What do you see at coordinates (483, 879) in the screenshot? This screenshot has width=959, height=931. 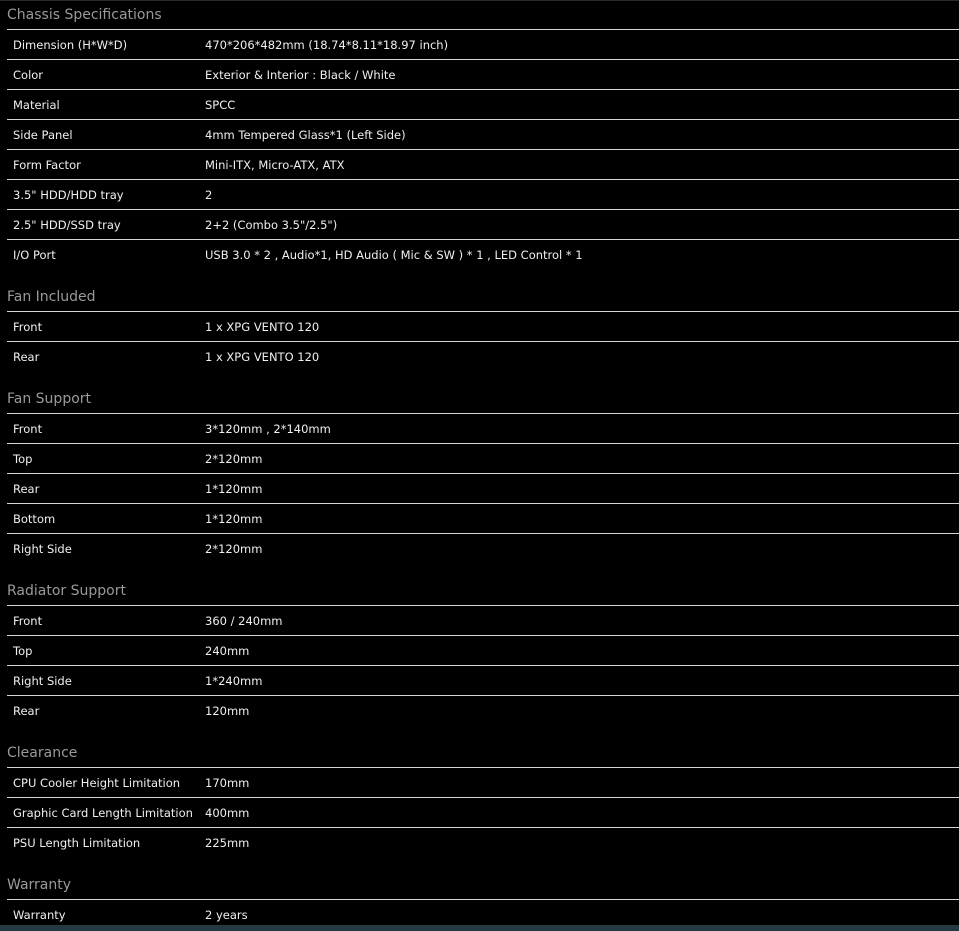 I see `section-title: Warranty` at bounding box center [483, 879].